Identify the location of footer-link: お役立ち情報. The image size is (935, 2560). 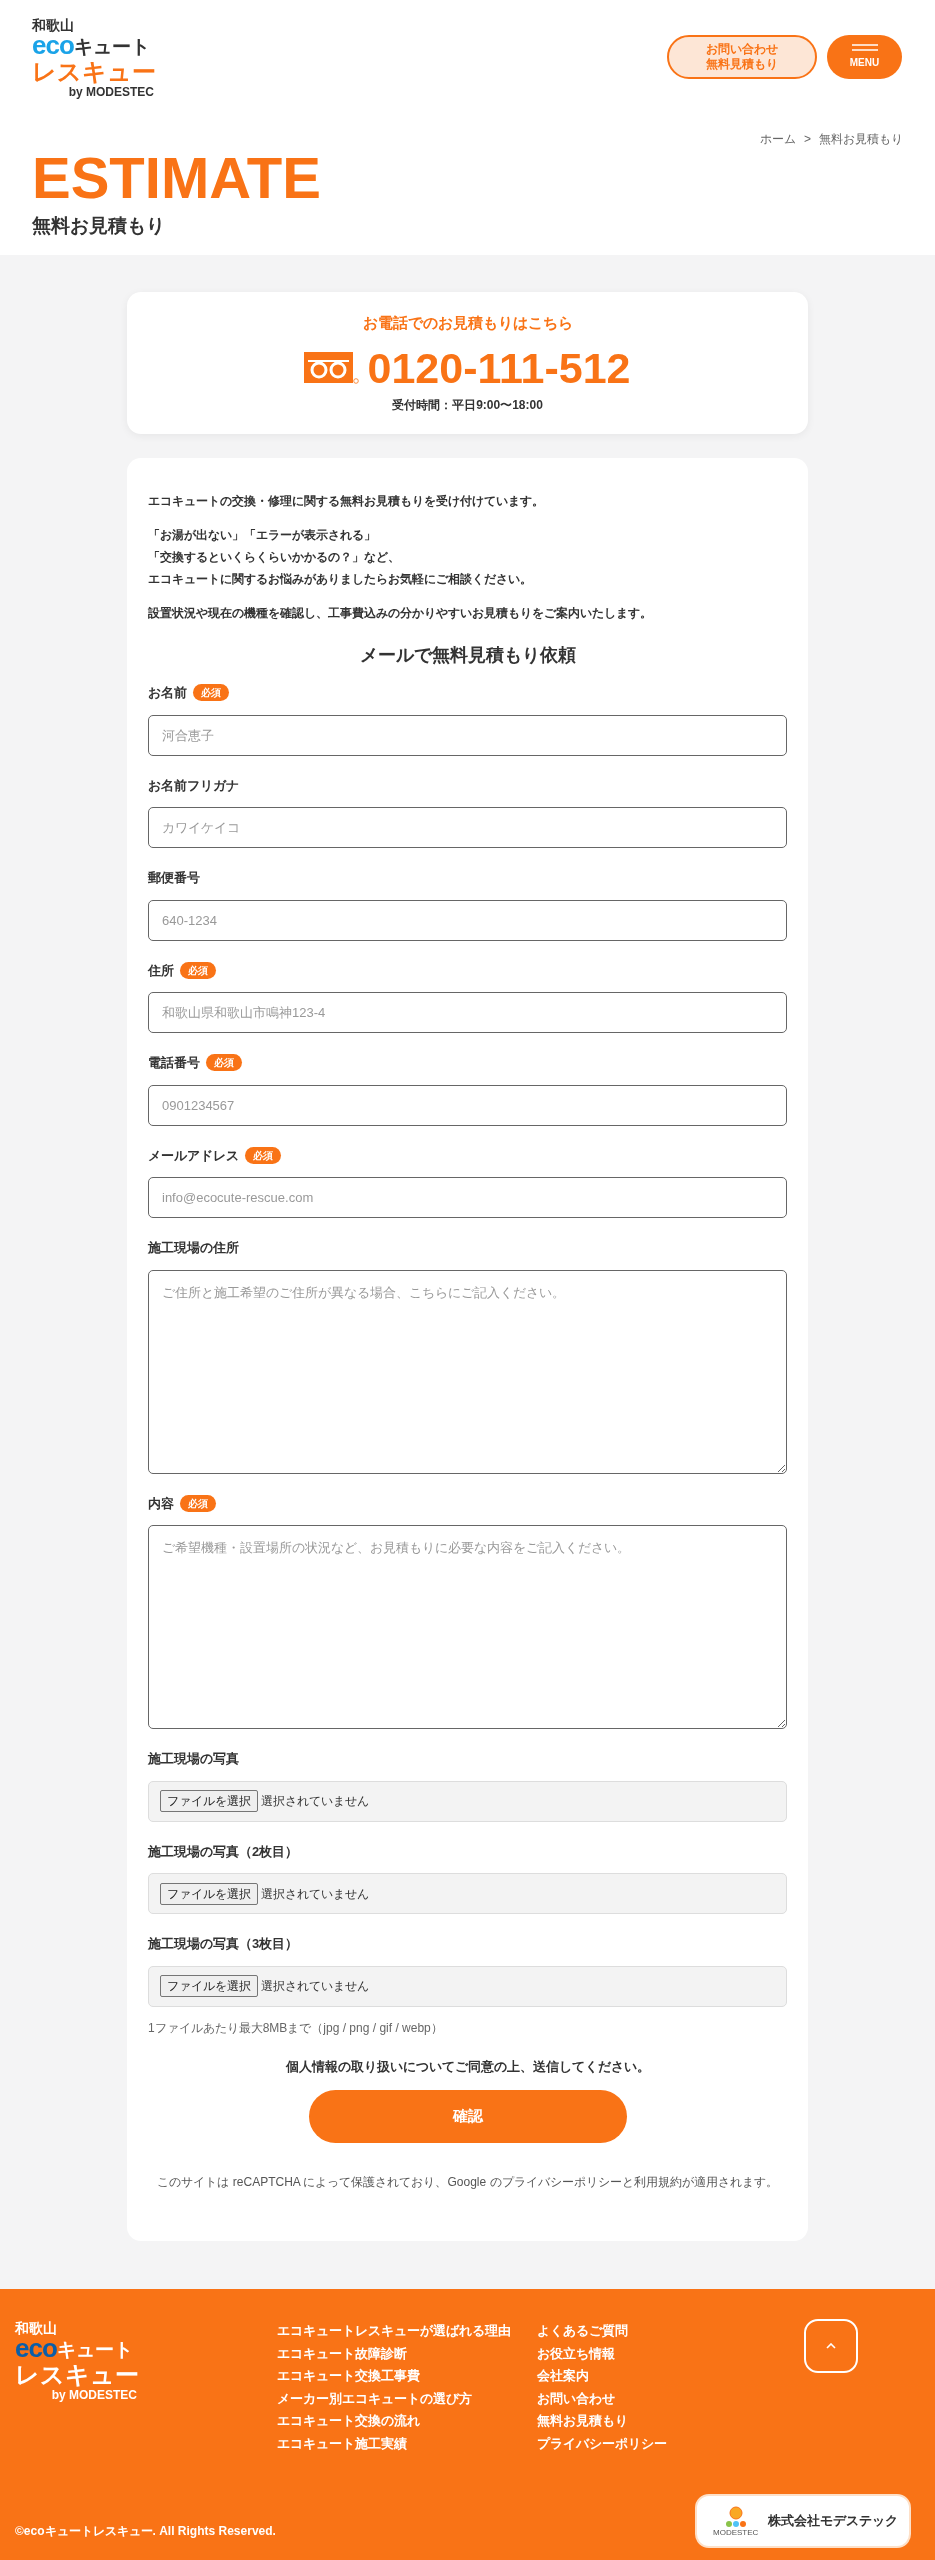
(576, 2353).